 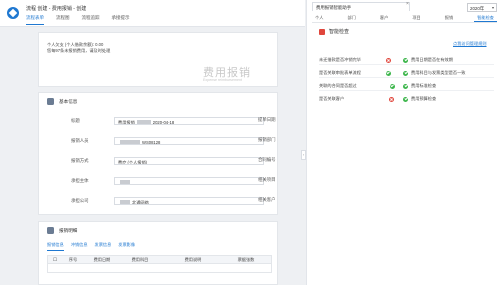 I want to click on tab-flowchart: 流程图, so click(x=63, y=20).